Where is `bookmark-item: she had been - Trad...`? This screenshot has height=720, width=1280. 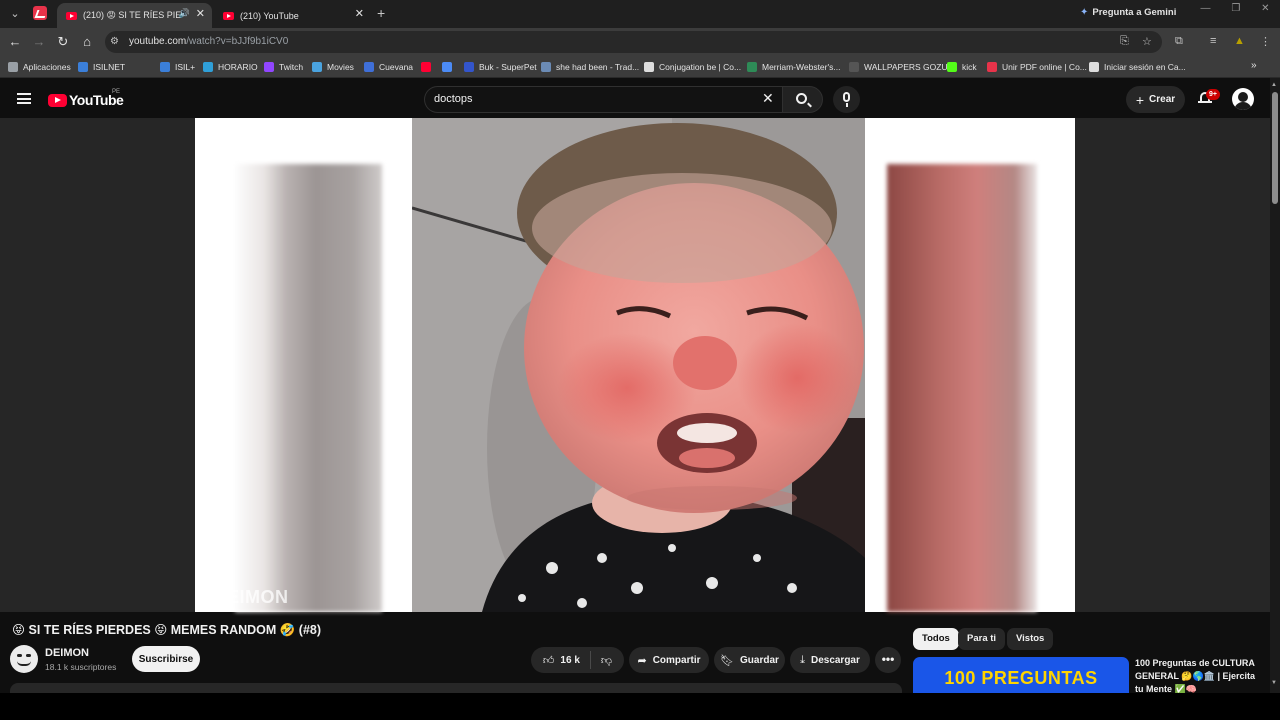 bookmark-item: she had been - Trad... is located at coordinates (590, 67).